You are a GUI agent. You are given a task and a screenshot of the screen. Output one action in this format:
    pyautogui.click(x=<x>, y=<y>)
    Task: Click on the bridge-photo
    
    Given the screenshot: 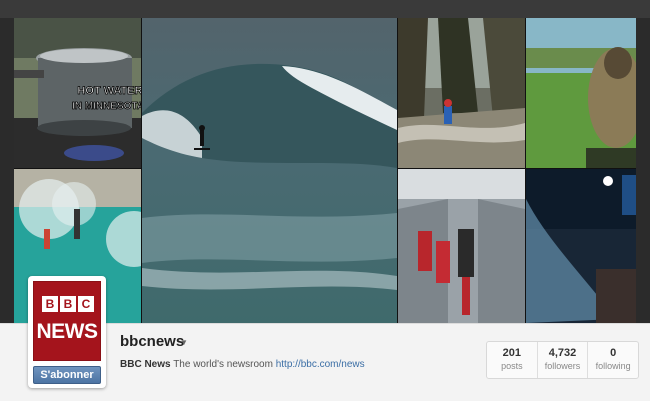 What is the action you would take?
    pyautogui.click(x=461, y=246)
    